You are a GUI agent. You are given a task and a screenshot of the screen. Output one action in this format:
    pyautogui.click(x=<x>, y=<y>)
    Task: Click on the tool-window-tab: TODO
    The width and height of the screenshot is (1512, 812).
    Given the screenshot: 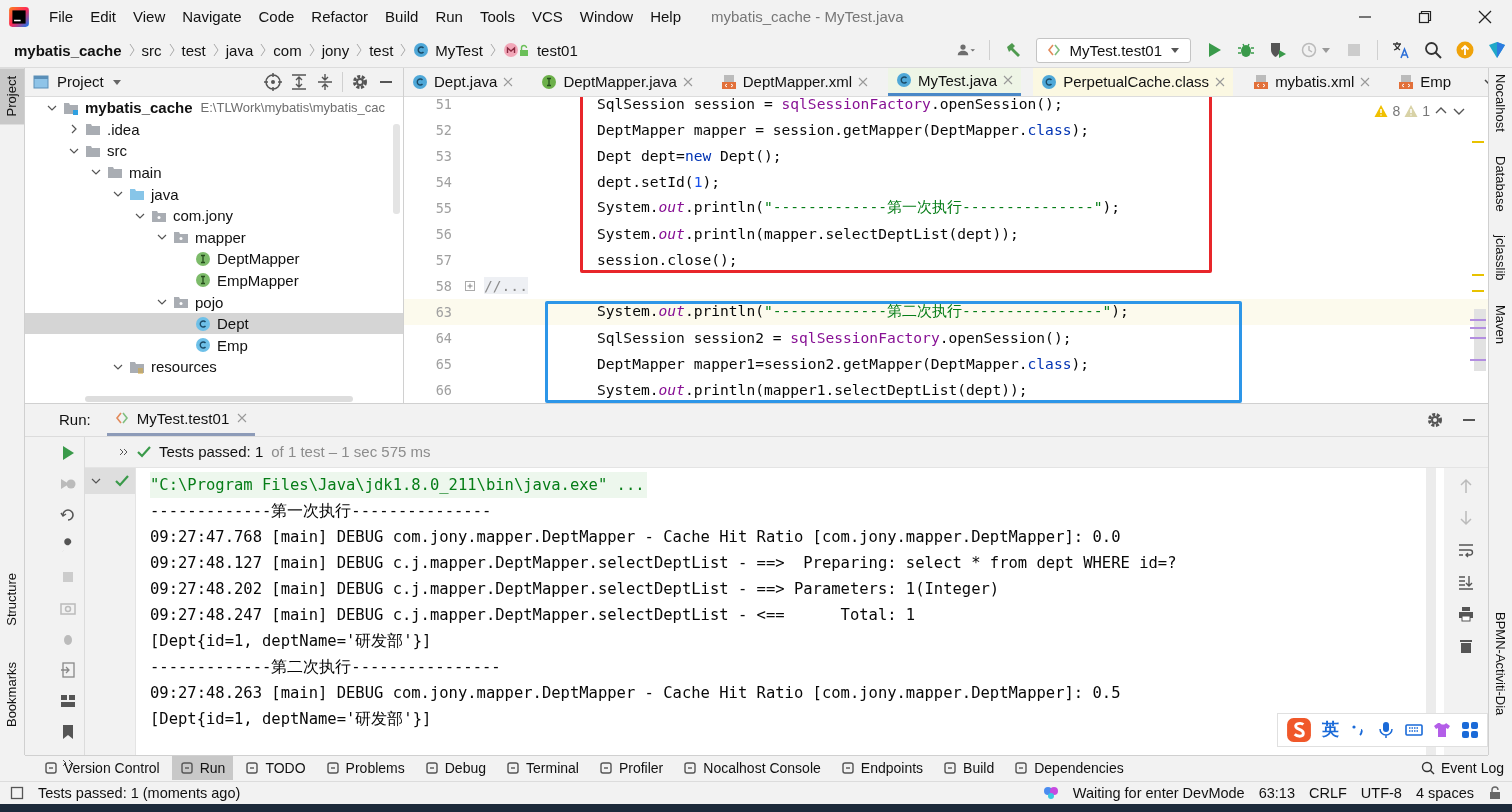 What is the action you would take?
    pyautogui.click(x=275, y=768)
    